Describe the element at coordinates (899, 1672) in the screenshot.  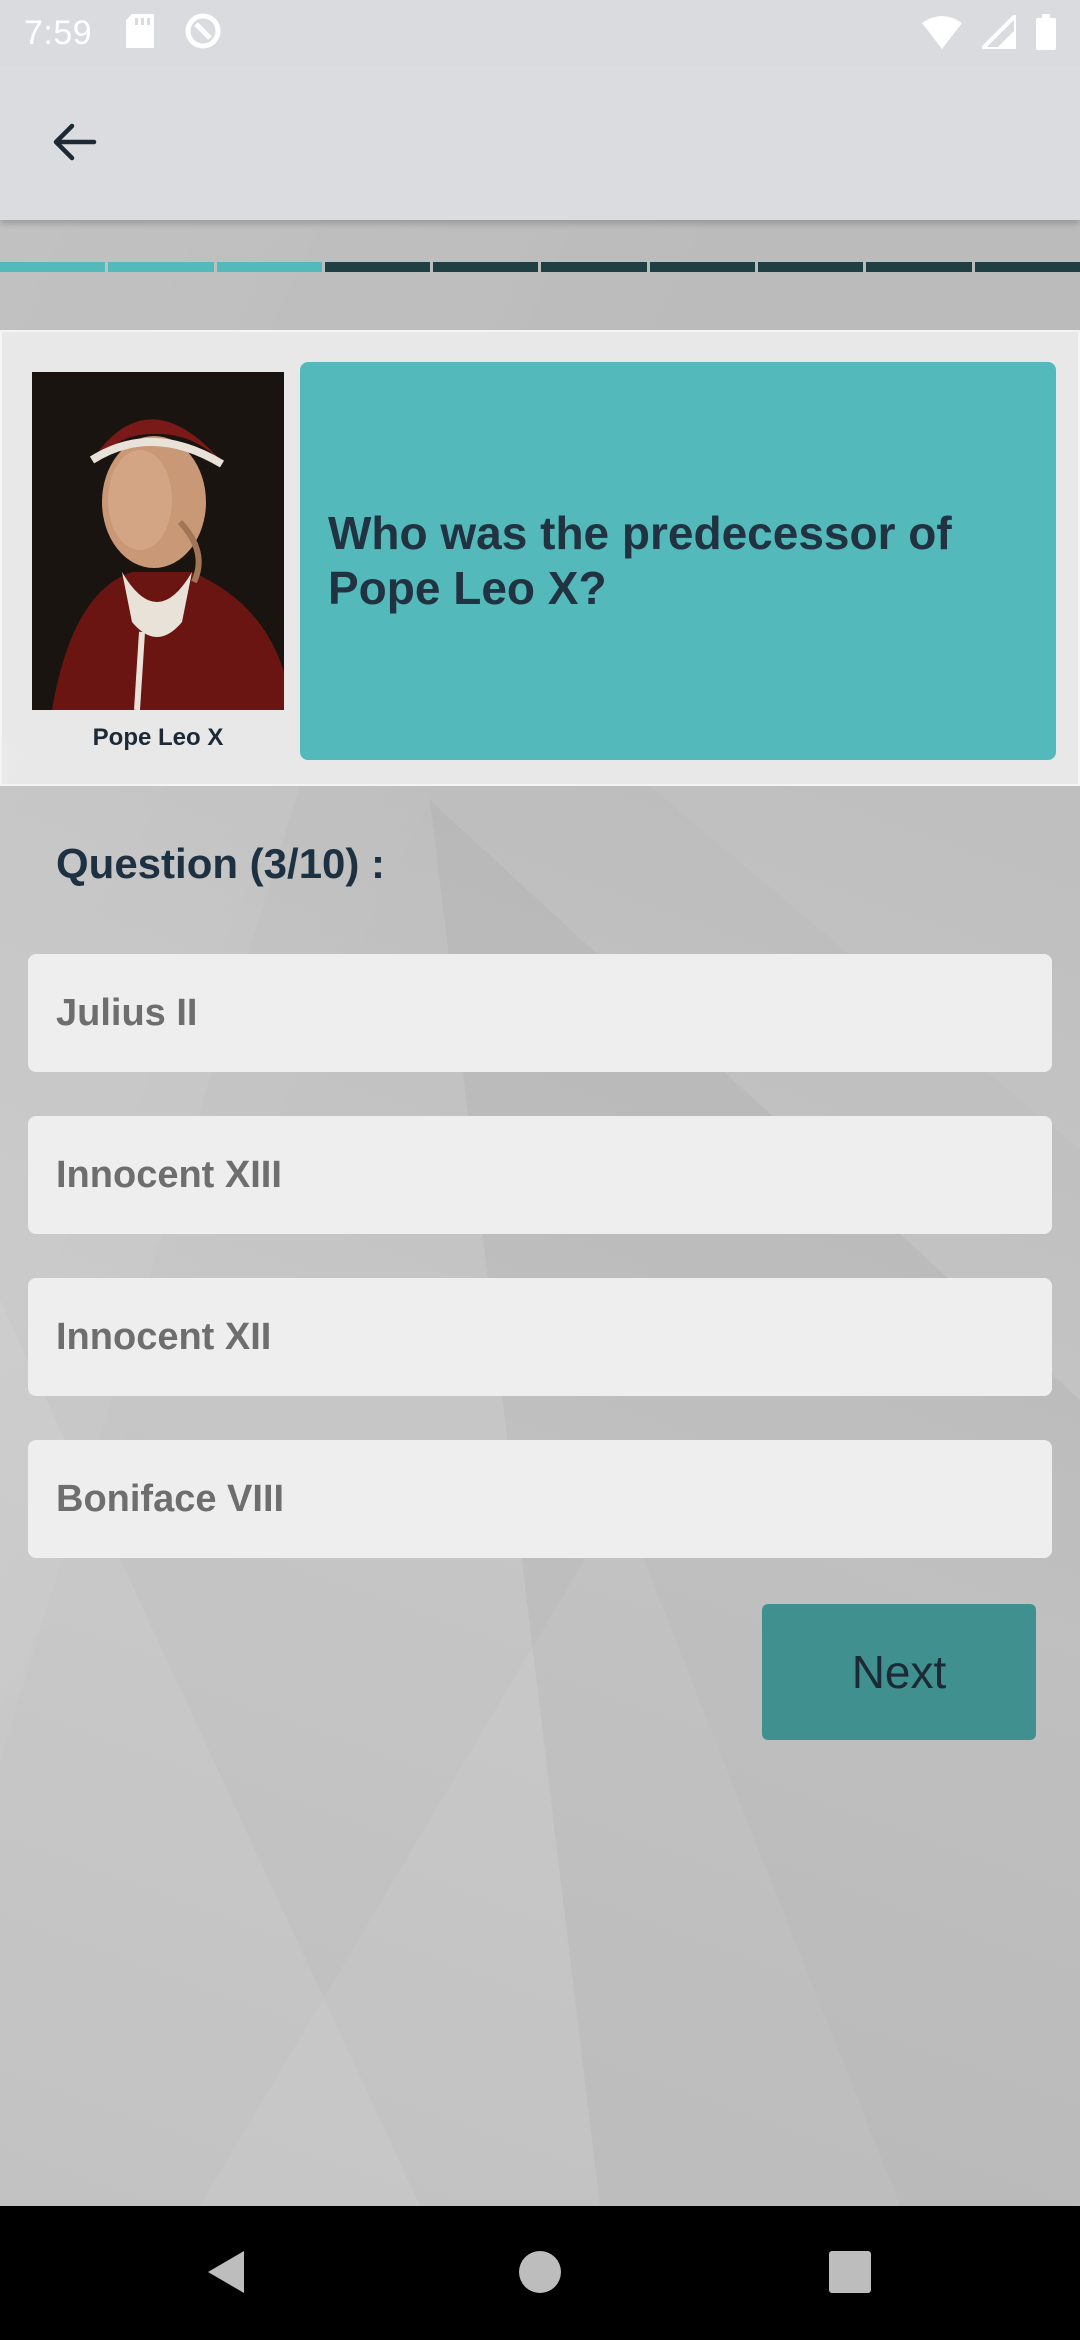
I see `next-button: Next` at that location.